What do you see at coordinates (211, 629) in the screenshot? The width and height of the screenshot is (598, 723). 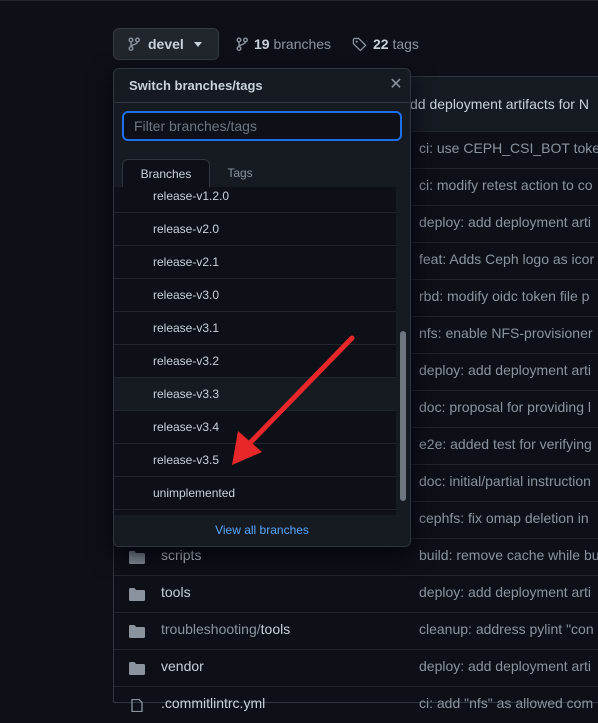 I see `file-path-prefix: troubleshooting/` at bounding box center [211, 629].